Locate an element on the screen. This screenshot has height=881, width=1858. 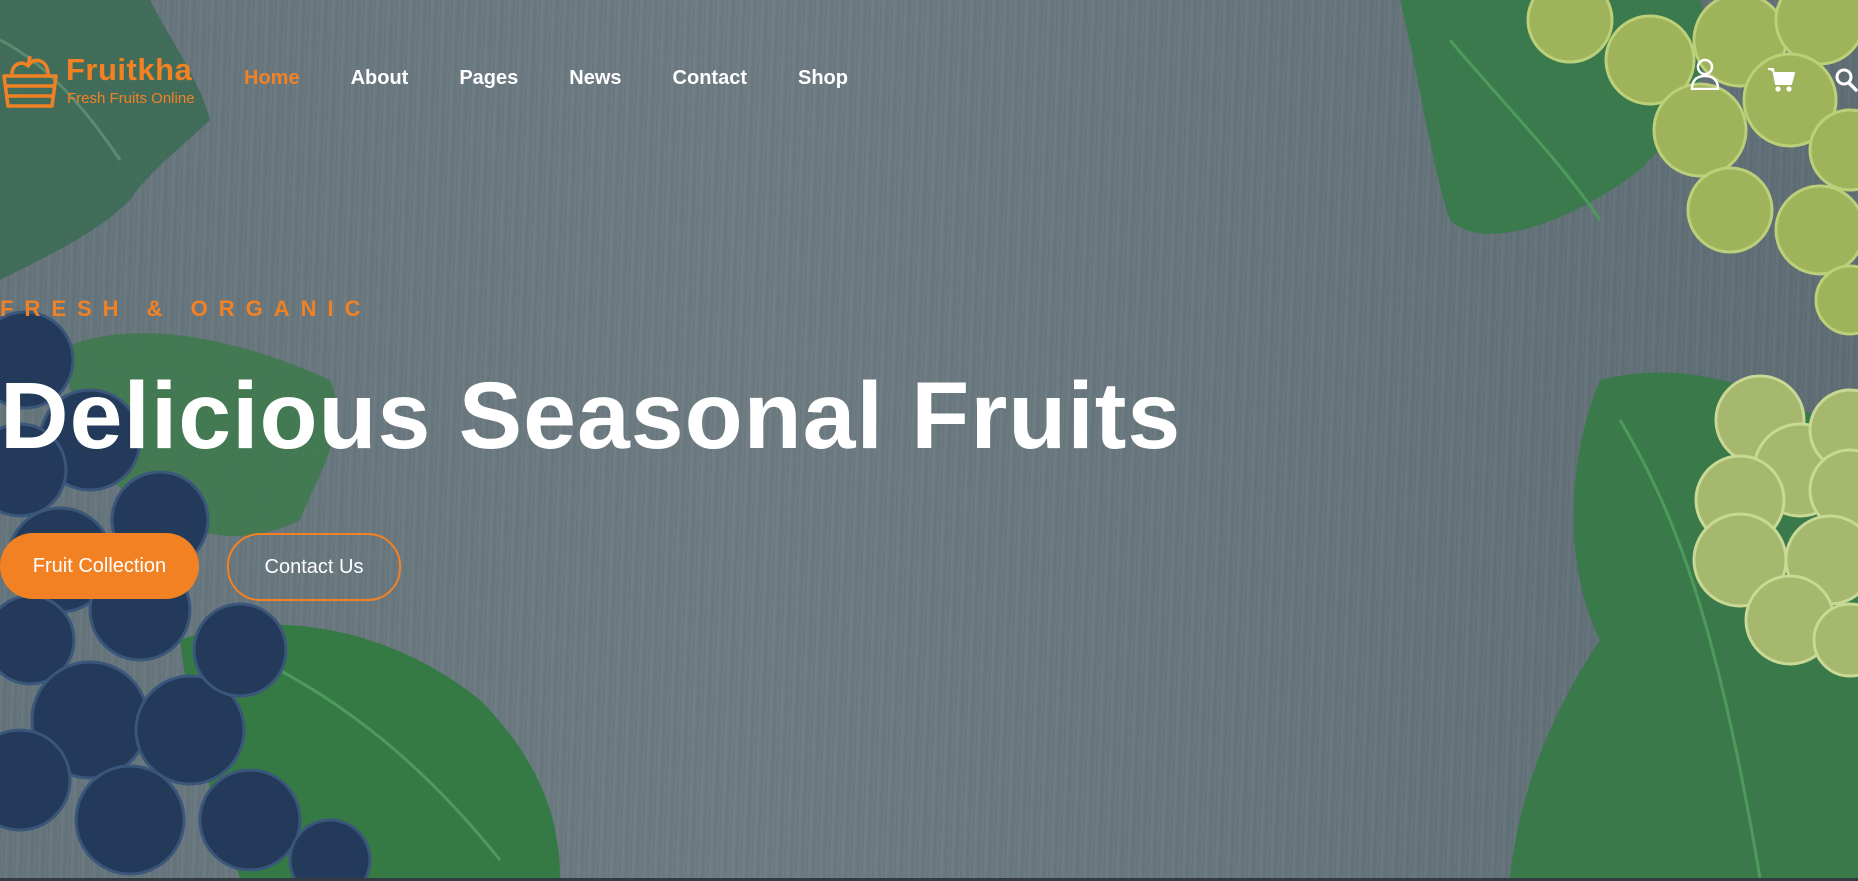
contact-us-button: Contact Us is located at coordinates (314, 567).